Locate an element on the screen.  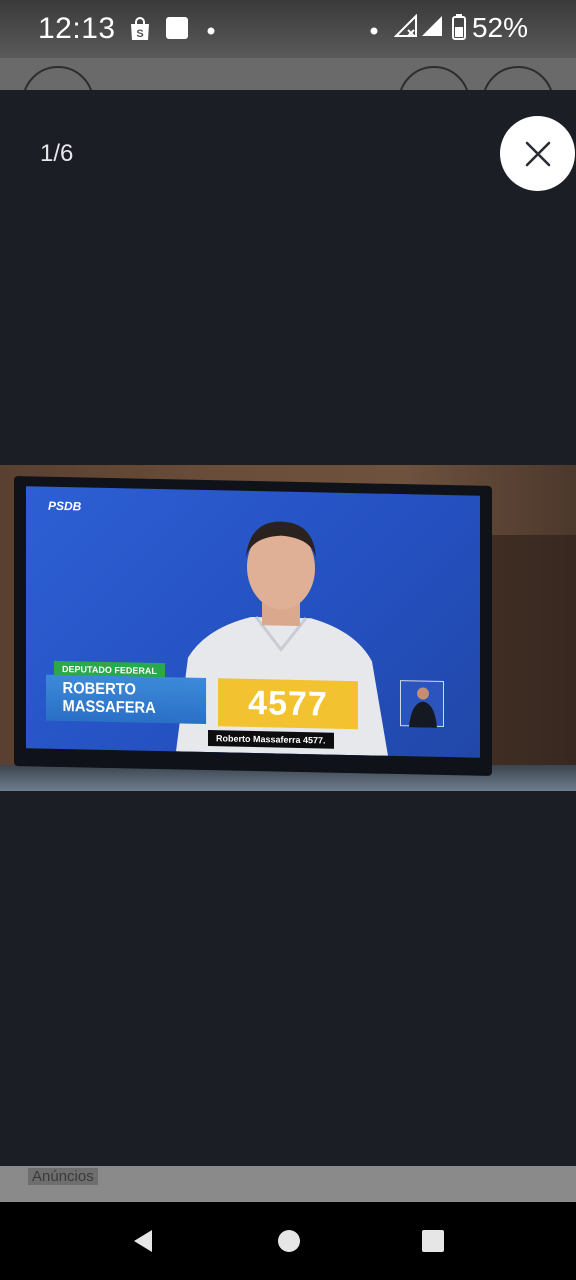
navigation-bar is located at coordinates (288, 1241).